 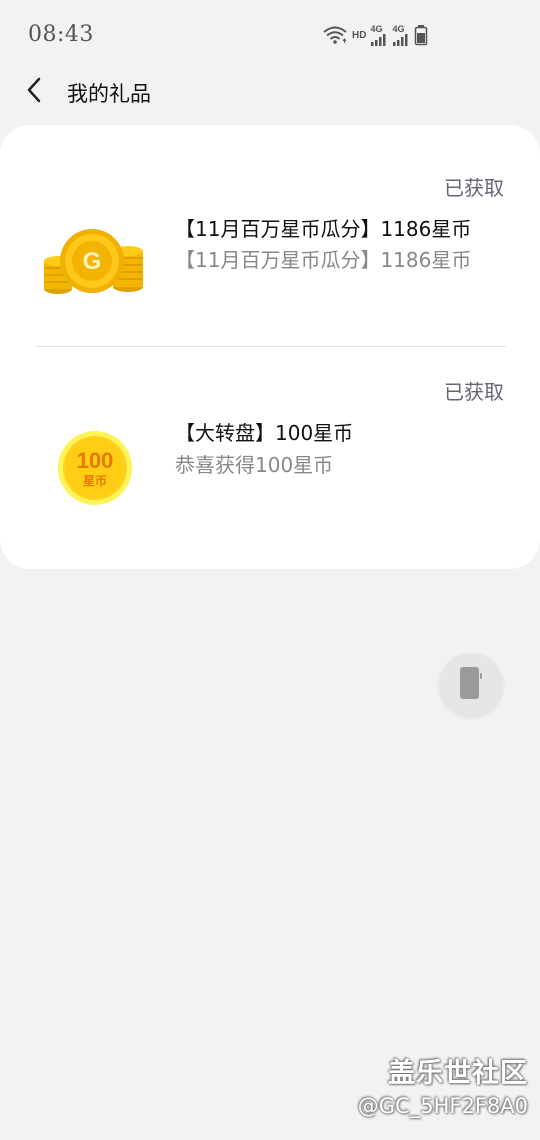 I want to click on status-time: 08:43, so click(x=61, y=34).